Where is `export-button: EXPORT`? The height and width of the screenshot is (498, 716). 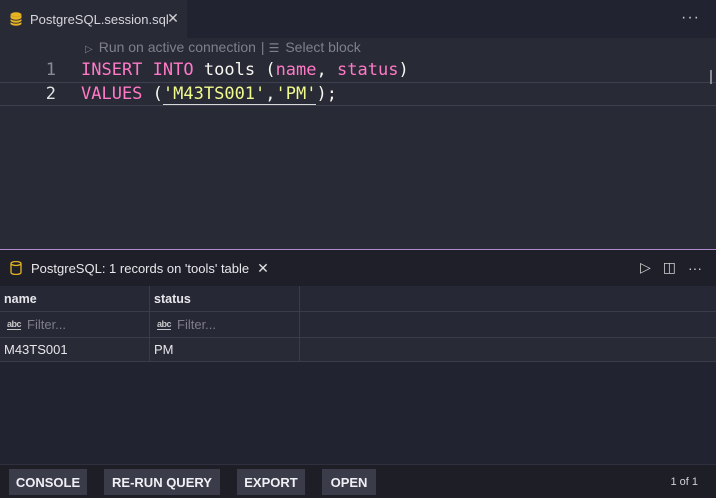
export-button: EXPORT is located at coordinates (271, 482).